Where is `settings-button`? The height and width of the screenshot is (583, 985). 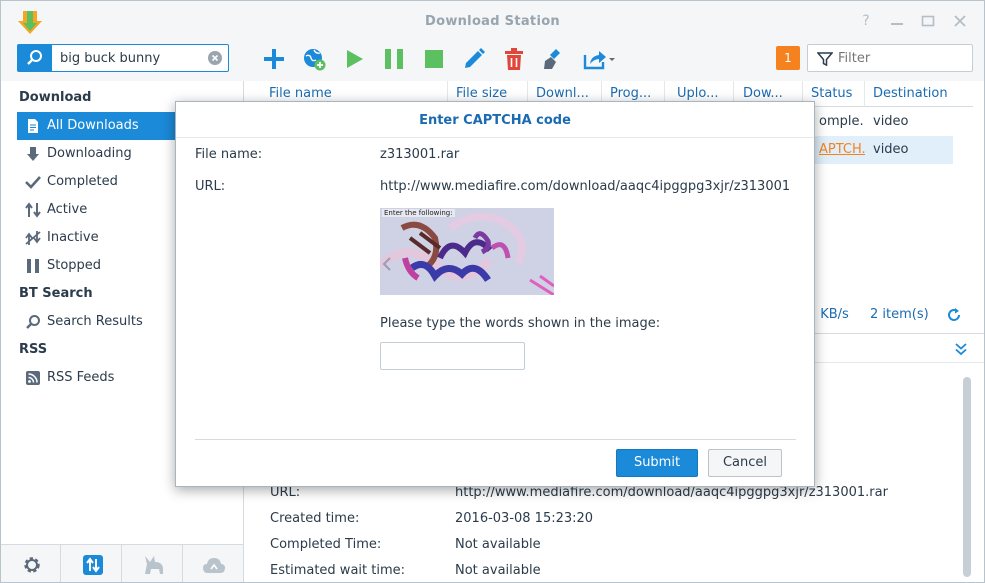
settings-button is located at coordinates (31, 563).